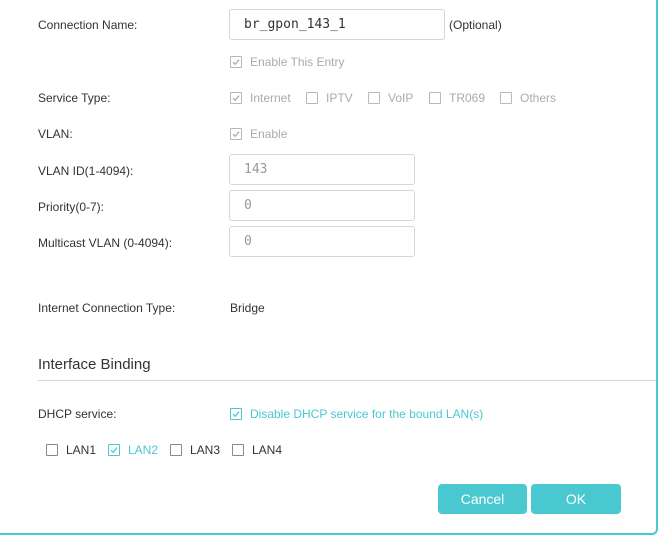 The height and width of the screenshot is (538, 661). What do you see at coordinates (267, 450) in the screenshot?
I see `lan-label: LAN4` at bounding box center [267, 450].